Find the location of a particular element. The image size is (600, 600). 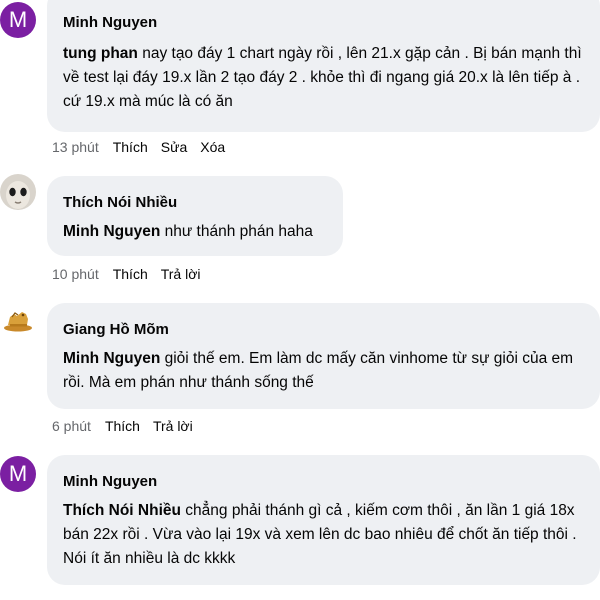

comment-actions: 6 phút Thích Trả lời is located at coordinates (129, 426).